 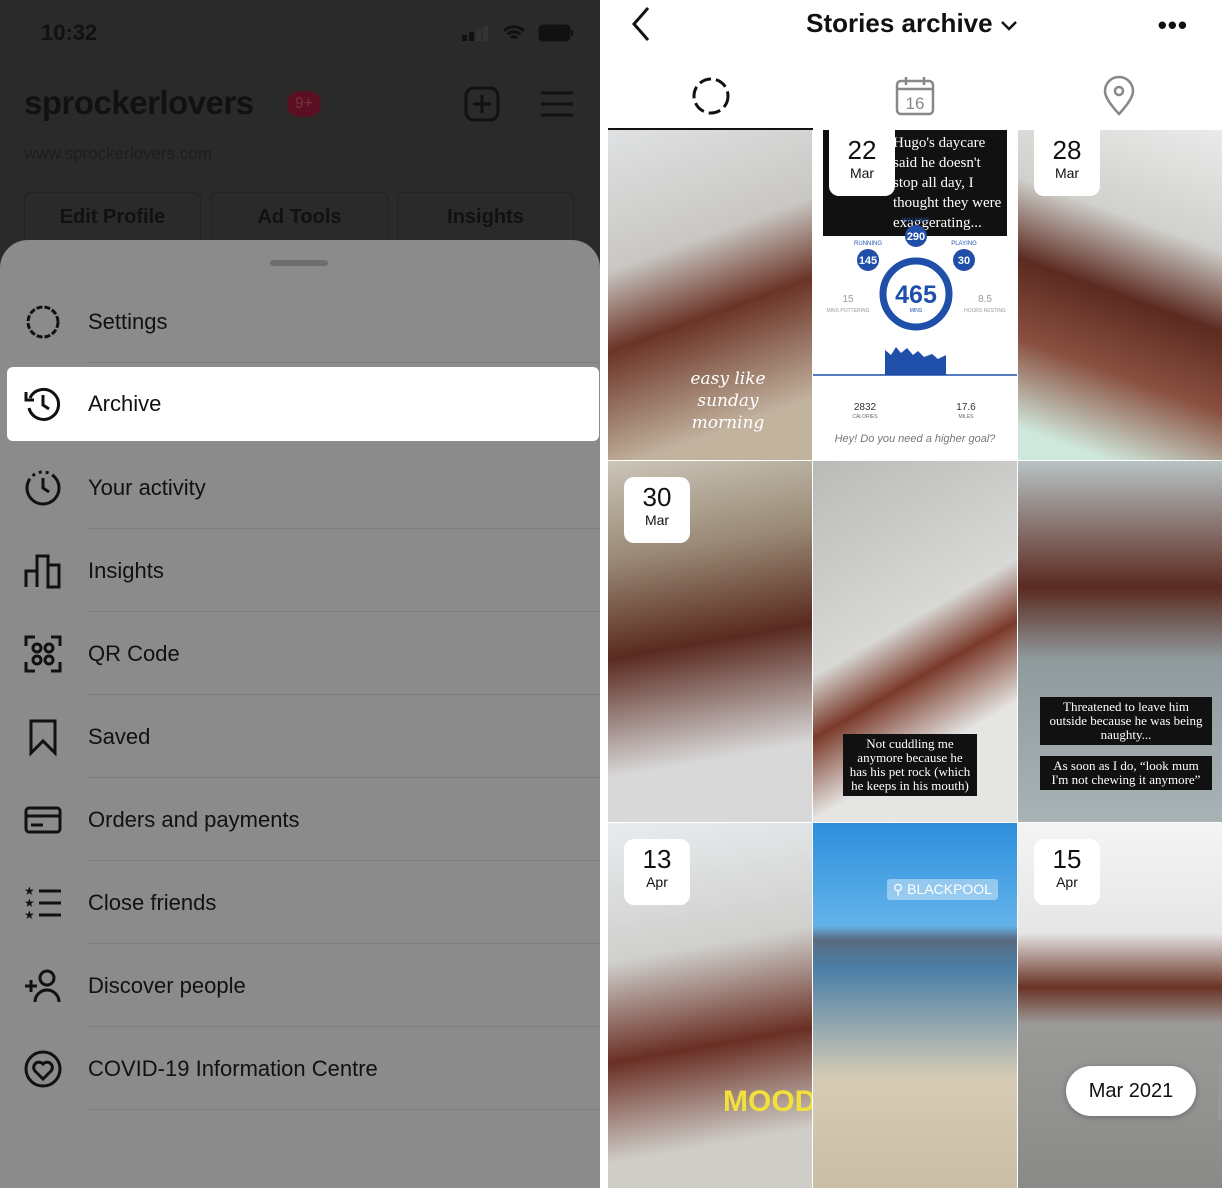 I want to click on profile-website: www.sprockerlovers.com, so click(x=118, y=154).